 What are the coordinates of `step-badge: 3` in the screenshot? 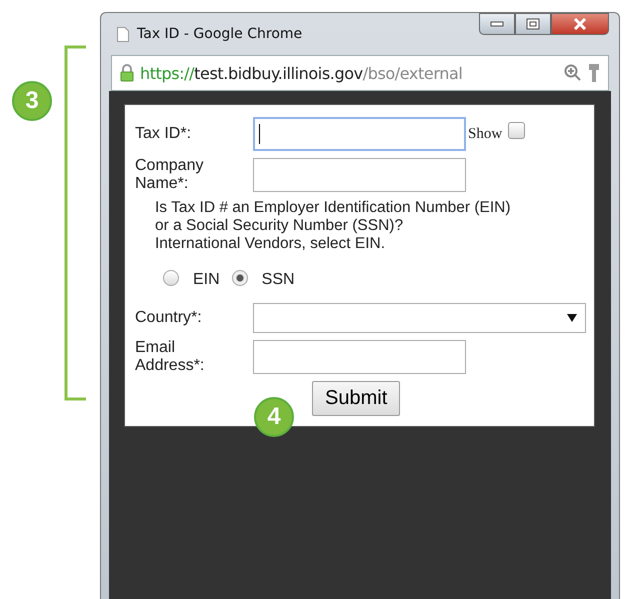 It's located at (32, 101).